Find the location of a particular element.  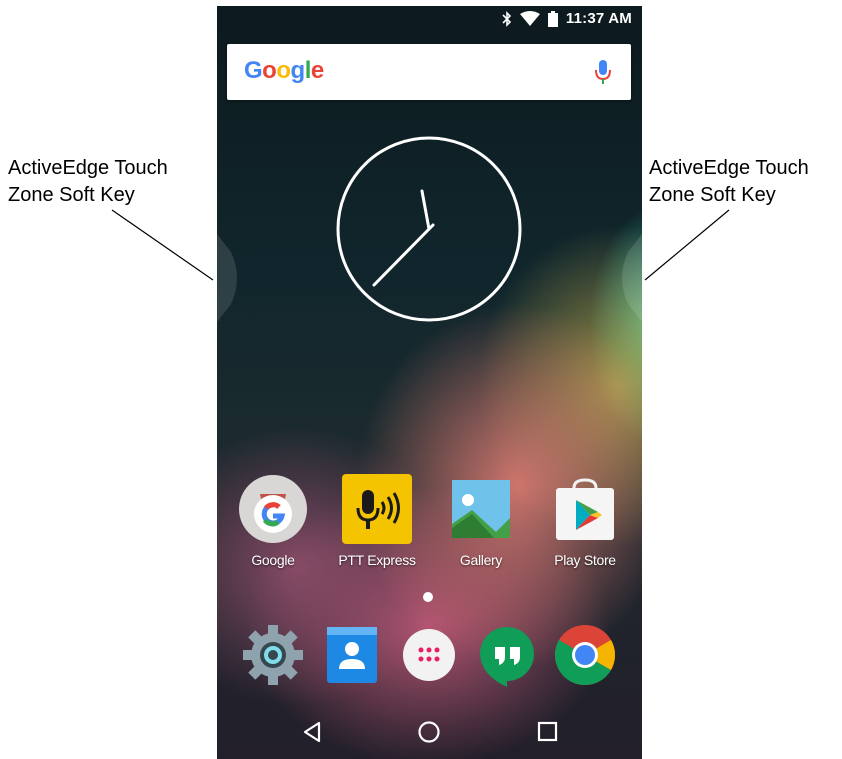

google-logo-letter: e is located at coordinates (317, 70).